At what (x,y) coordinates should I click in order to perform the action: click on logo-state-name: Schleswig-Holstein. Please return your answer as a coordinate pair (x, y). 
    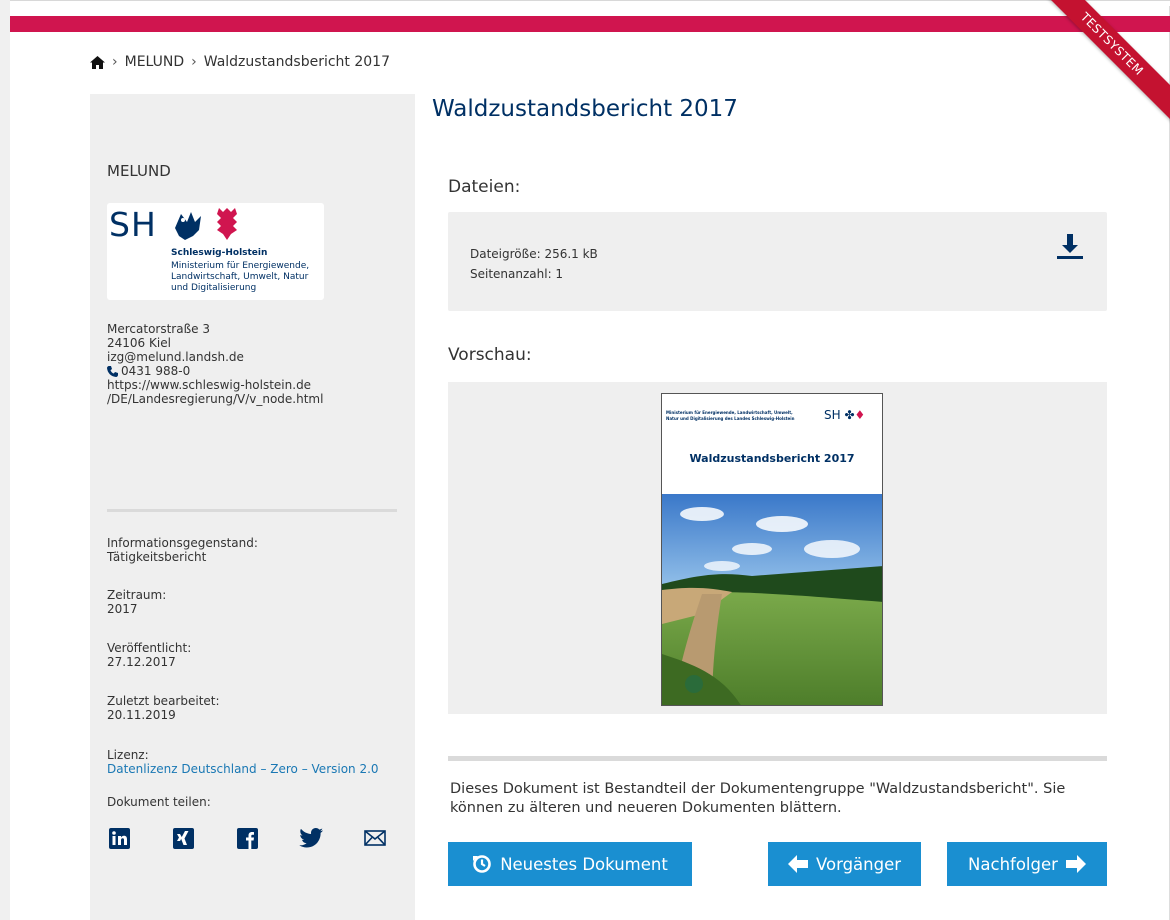
    Looking at the image, I should click on (219, 253).